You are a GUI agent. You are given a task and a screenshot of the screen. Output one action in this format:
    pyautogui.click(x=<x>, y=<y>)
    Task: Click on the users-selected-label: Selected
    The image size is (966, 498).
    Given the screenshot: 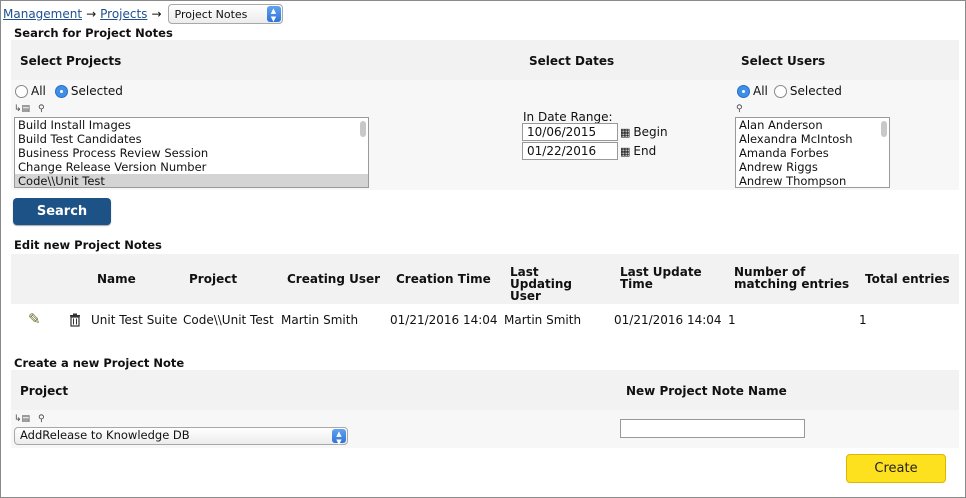 What is the action you would take?
    pyautogui.click(x=815, y=91)
    